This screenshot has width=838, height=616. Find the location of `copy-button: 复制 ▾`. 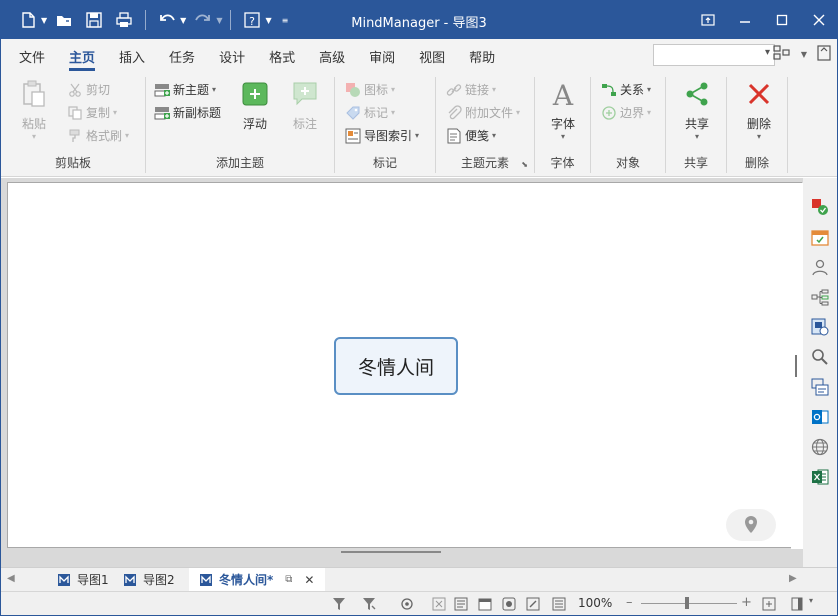

copy-button: 复制 ▾ is located at coordinates (92, 112).